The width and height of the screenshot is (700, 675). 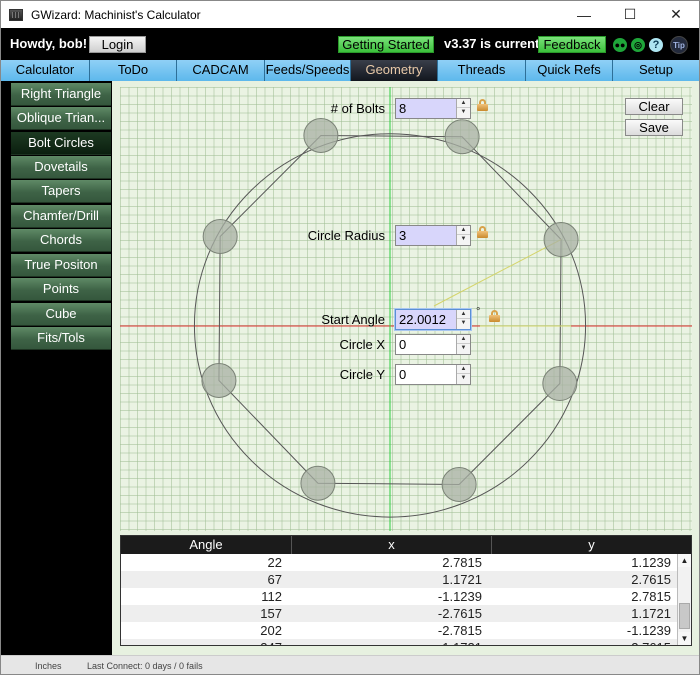 I want to click on cell-y: -1.1239, so click(x=648, y=630).